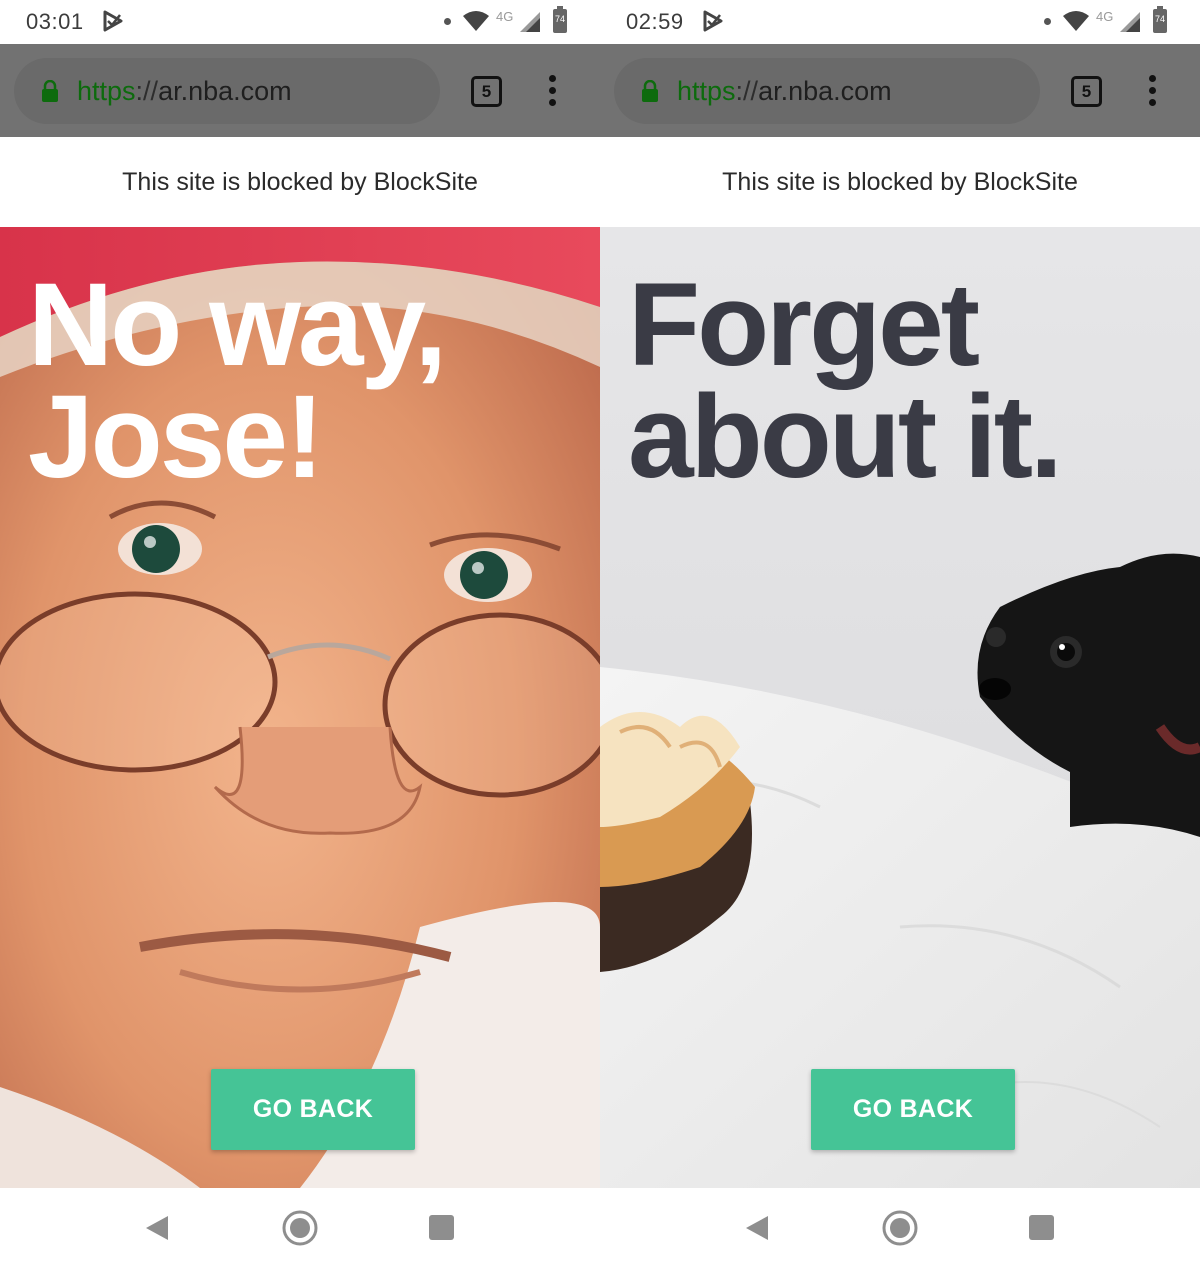  I want to click on headline: Forget about it., so click(908, 381).